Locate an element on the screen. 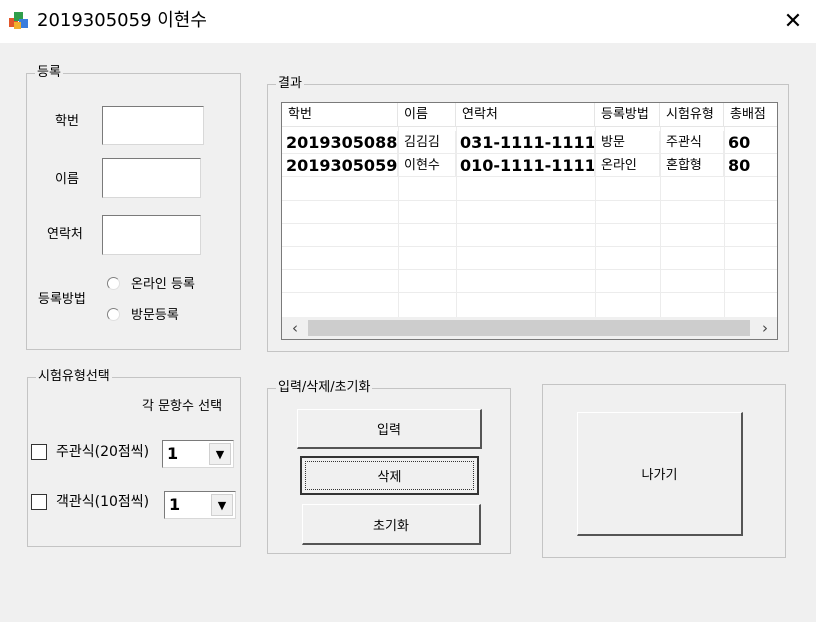 The width and height of the screenshot is (816, 622). contact-input is located at coordinates (151, 235).